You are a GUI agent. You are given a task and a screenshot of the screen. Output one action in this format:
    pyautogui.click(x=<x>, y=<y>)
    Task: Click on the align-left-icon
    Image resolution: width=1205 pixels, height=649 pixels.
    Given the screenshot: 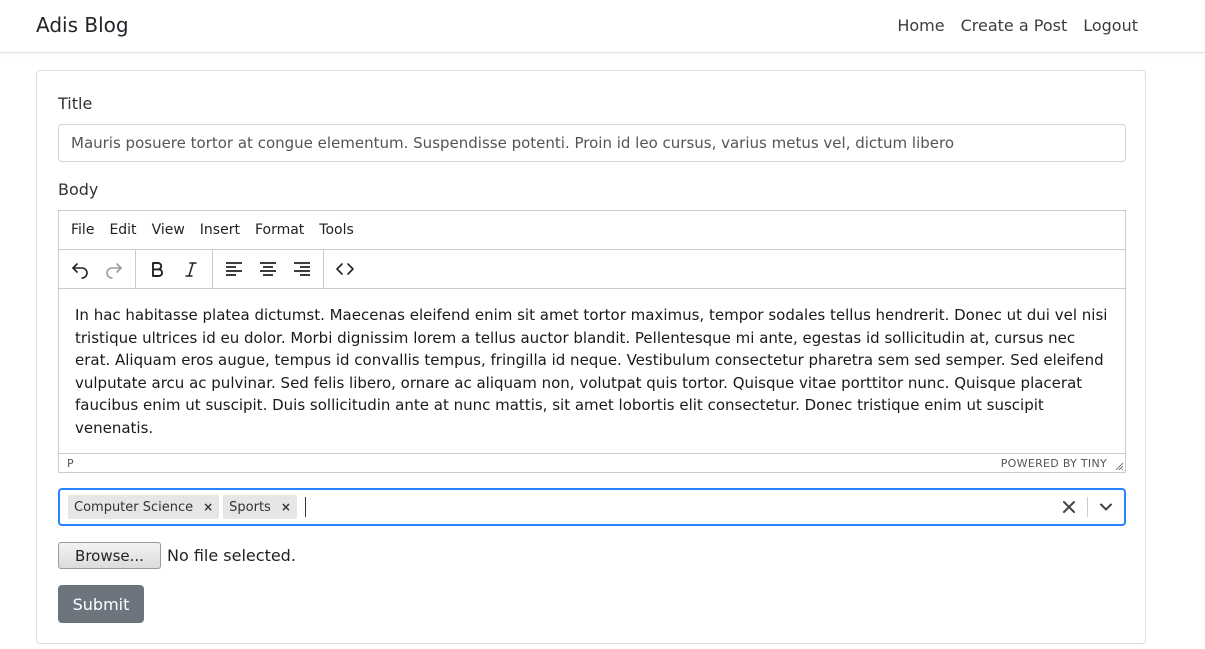 What is the action you would take?
    pyautogui.click(x=234, y=269)
    